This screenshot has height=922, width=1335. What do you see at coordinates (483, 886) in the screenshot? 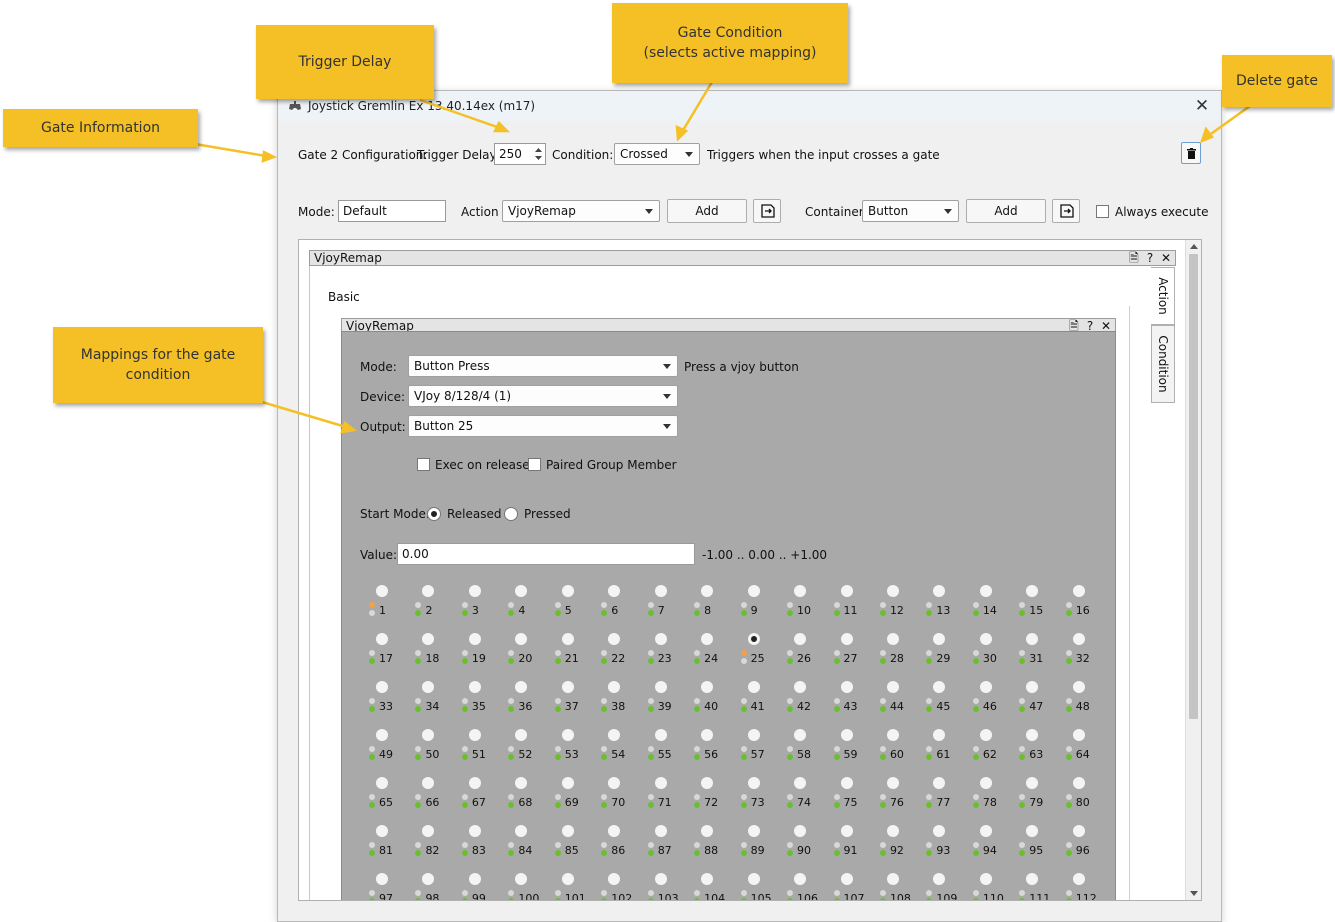
I see `vjoy-button-99: 99` at bounding box center [483, 886].